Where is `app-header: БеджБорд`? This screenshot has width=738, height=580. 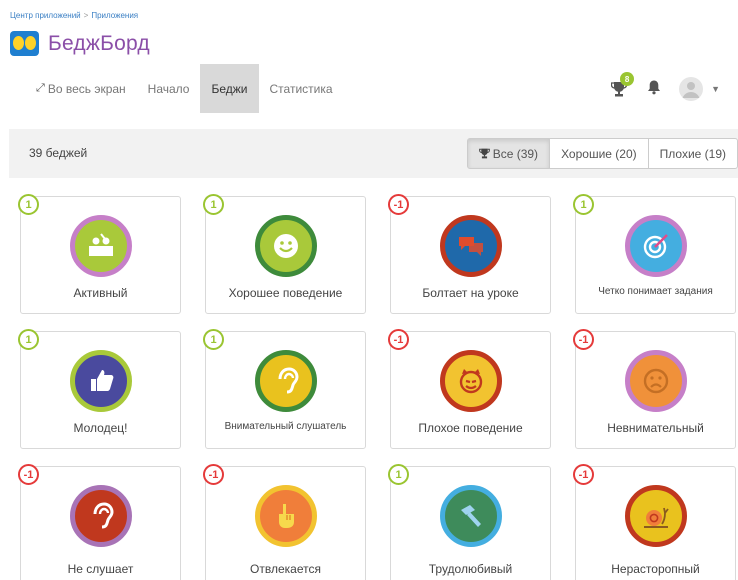
app-header: БеджБорд is located at coordinates (80, 43).